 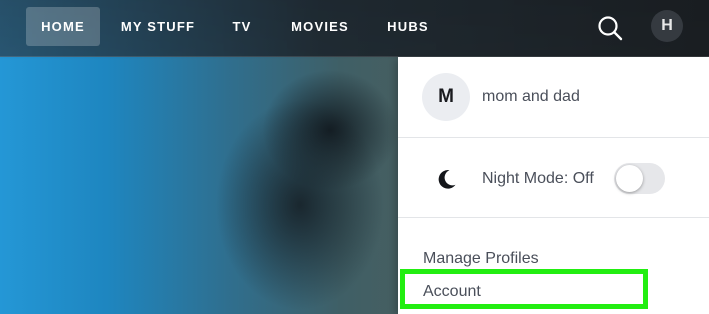 What do you see at coordinates (320, 26) in the screenshot?
I see `nav-movies: MOVIES` at bounding box center [320, 26].